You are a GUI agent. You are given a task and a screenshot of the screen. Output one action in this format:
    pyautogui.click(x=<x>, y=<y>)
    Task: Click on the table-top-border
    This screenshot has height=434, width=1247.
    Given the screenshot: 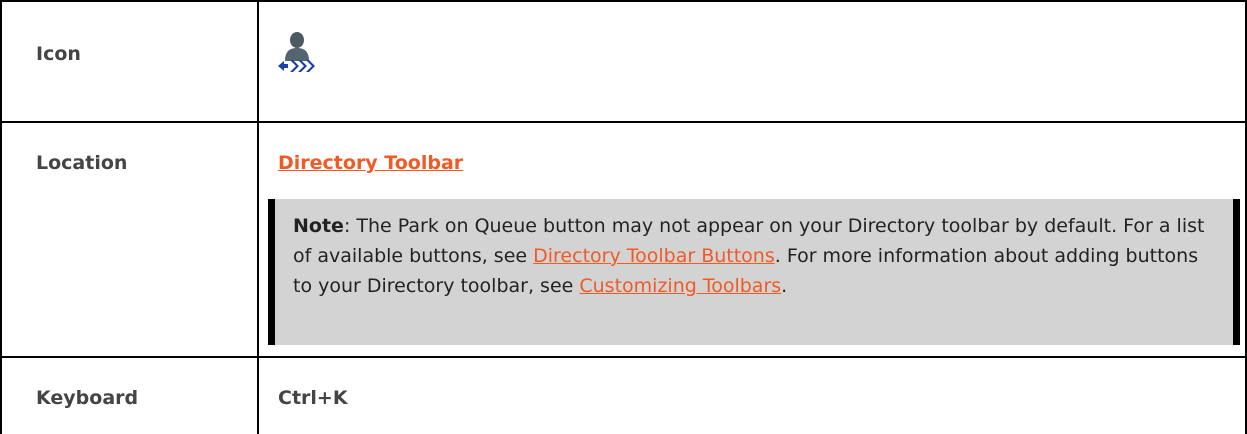 What is the action you would take?
    pyautogui.click(x=623, y=1)
    